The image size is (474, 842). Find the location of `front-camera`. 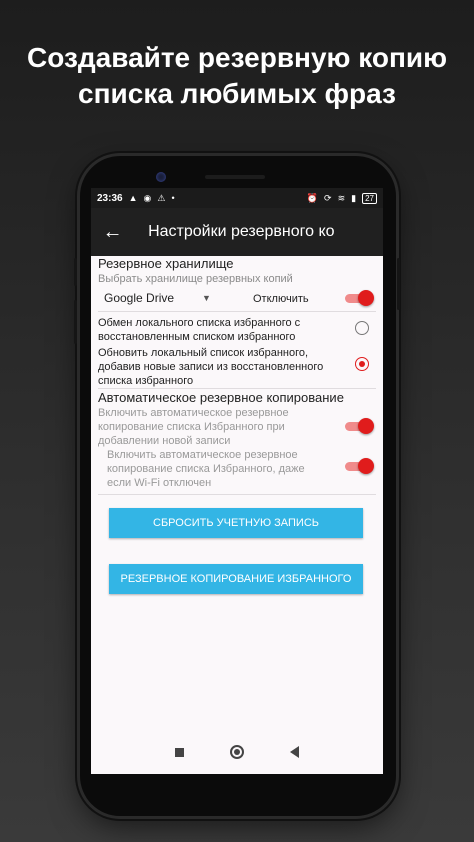

front-camera is located at coordinates (161, 177).